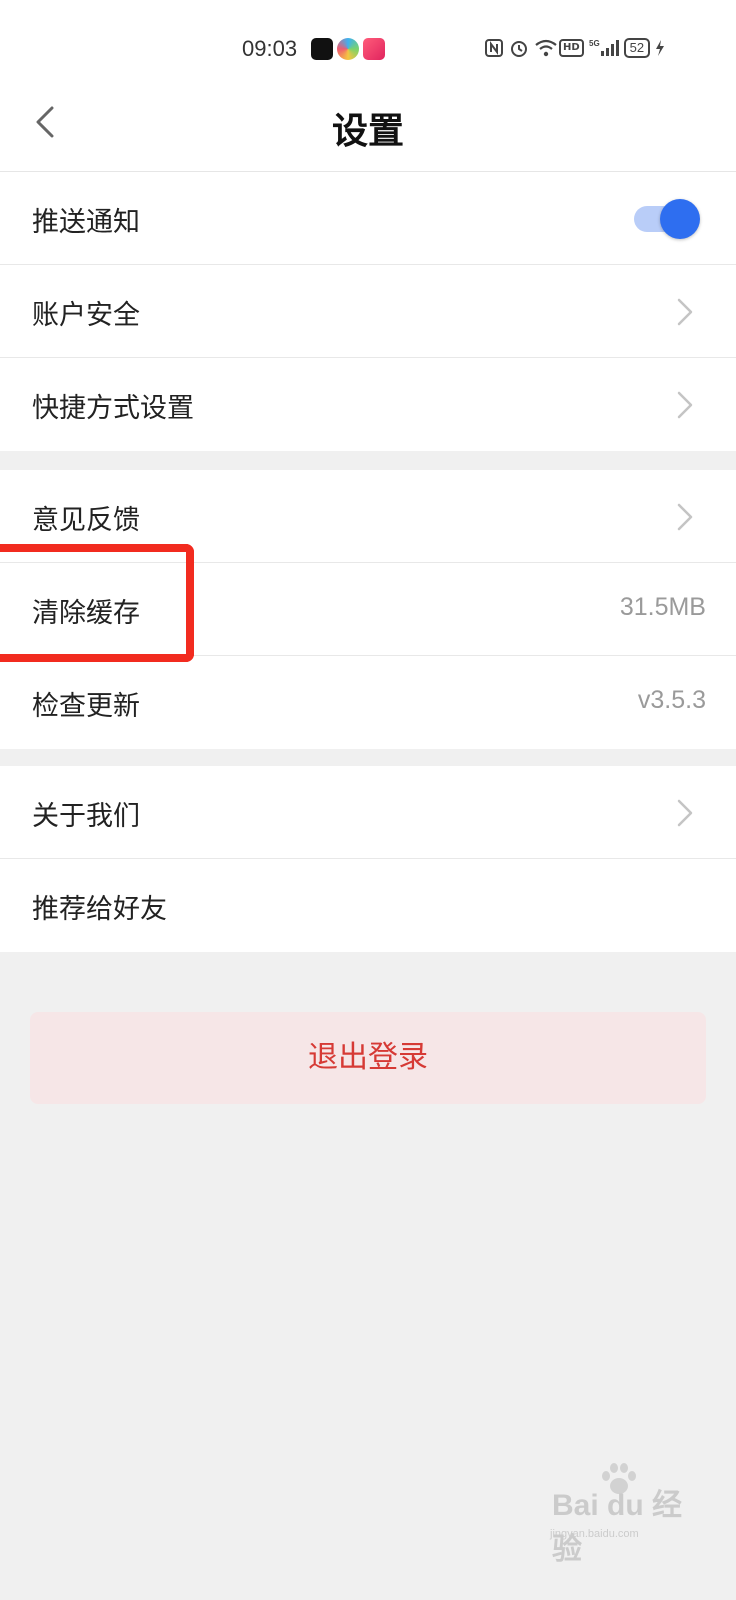 This screenshot has width=736, height=1600. I want to click on highlight-annotation-box, so click(97, 603).